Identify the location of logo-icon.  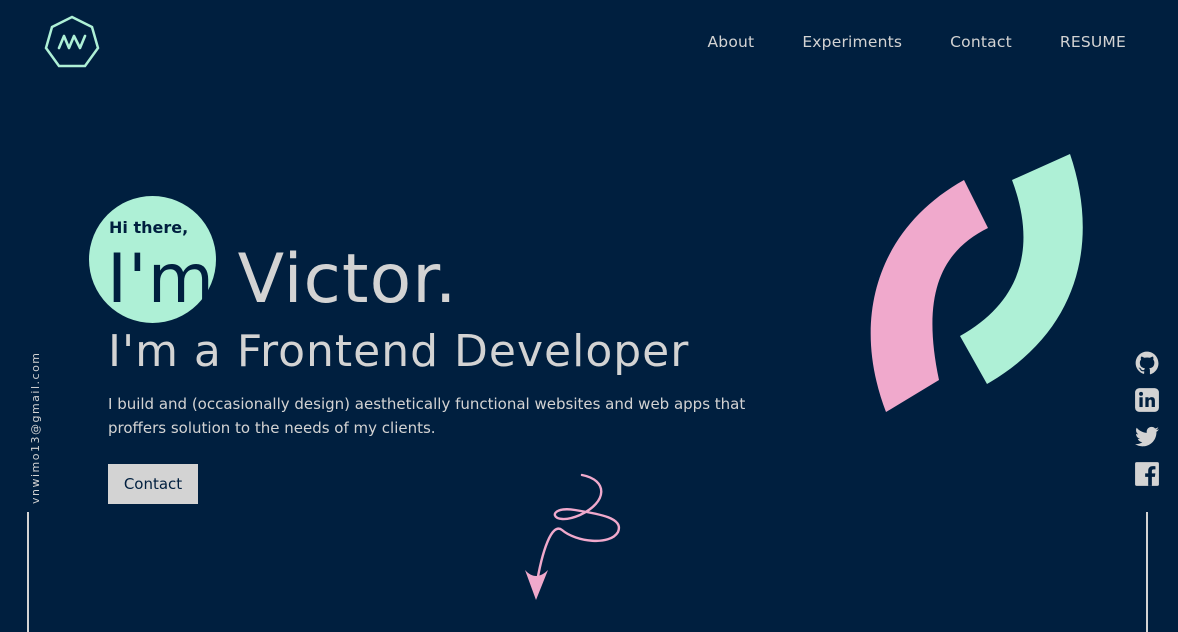
(72, 43).